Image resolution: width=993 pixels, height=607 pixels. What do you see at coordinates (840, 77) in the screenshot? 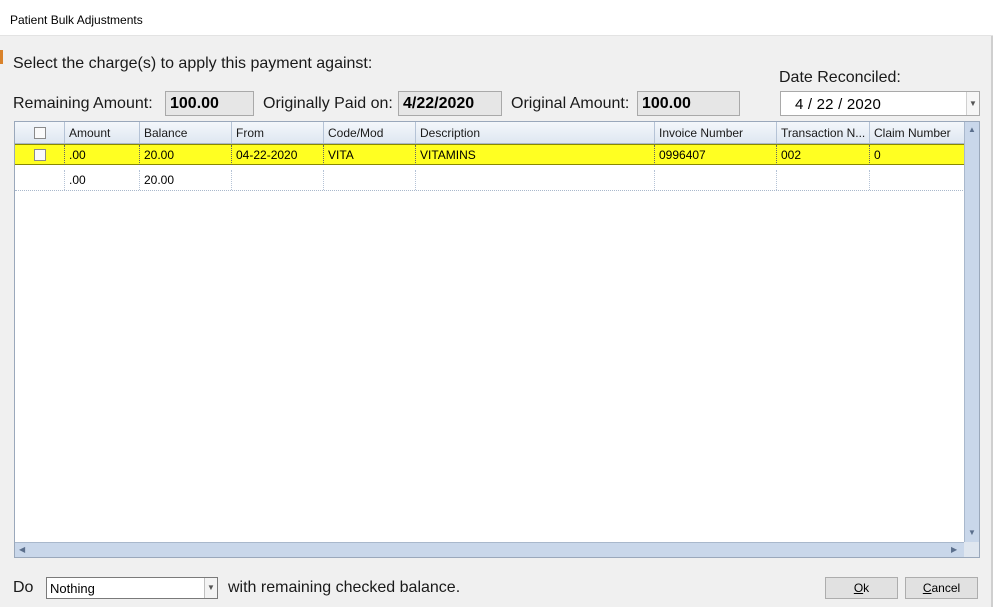
I see `date-reconciled-label: Date Reconciled:` at bounding box center [840, 77].